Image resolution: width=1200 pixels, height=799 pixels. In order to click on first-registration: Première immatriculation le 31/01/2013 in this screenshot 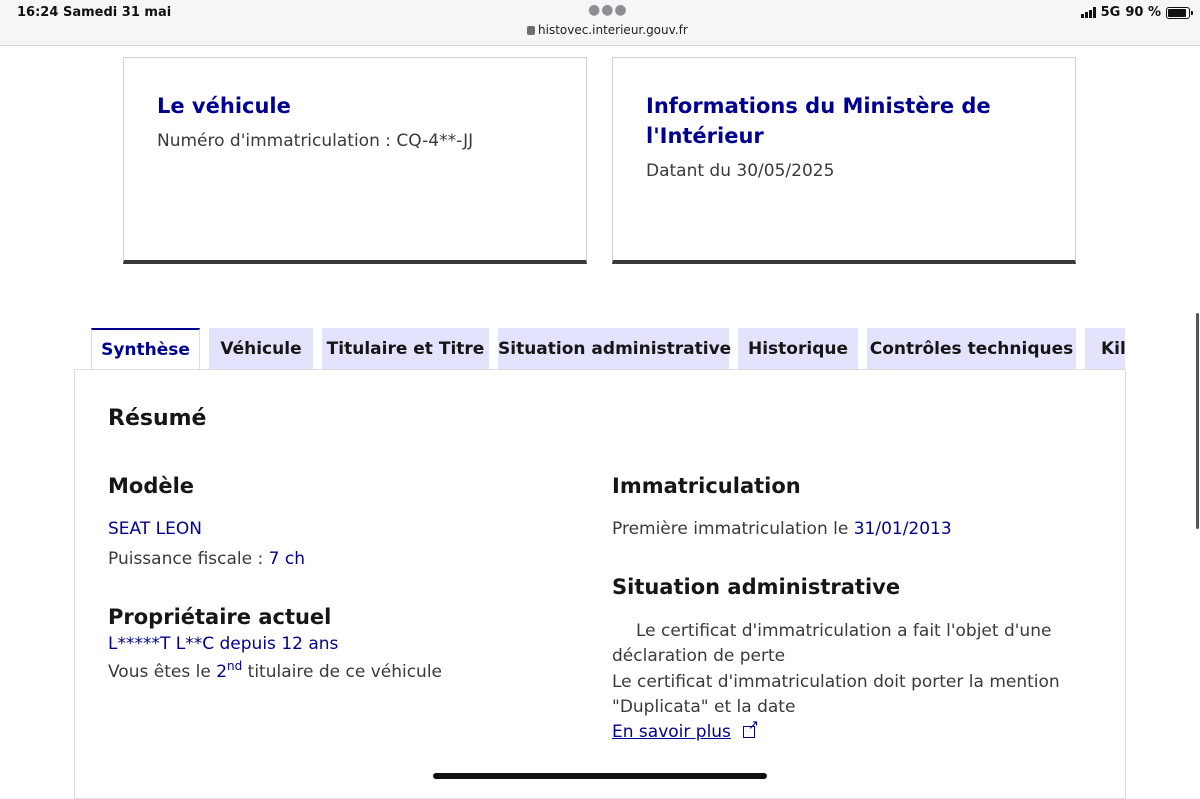, I will do `click(782, 529)`.